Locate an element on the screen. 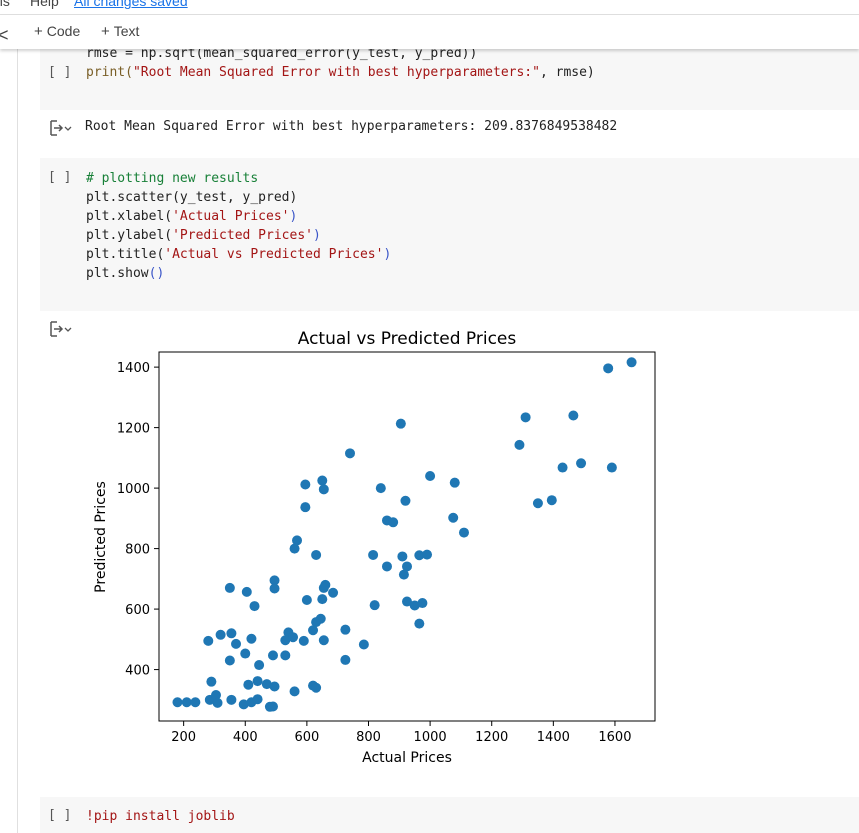  y-tick-label: 800 is located at coordinates (137, 550).